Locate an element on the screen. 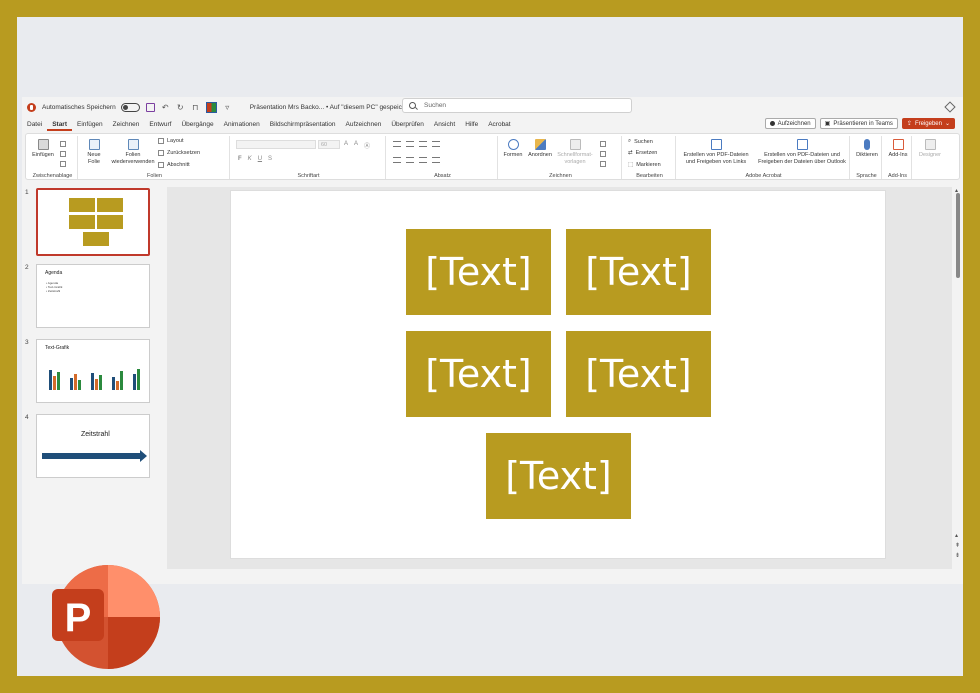 This screenshot has width=980, height=693. save-icon is located at coordinates (150, 107).